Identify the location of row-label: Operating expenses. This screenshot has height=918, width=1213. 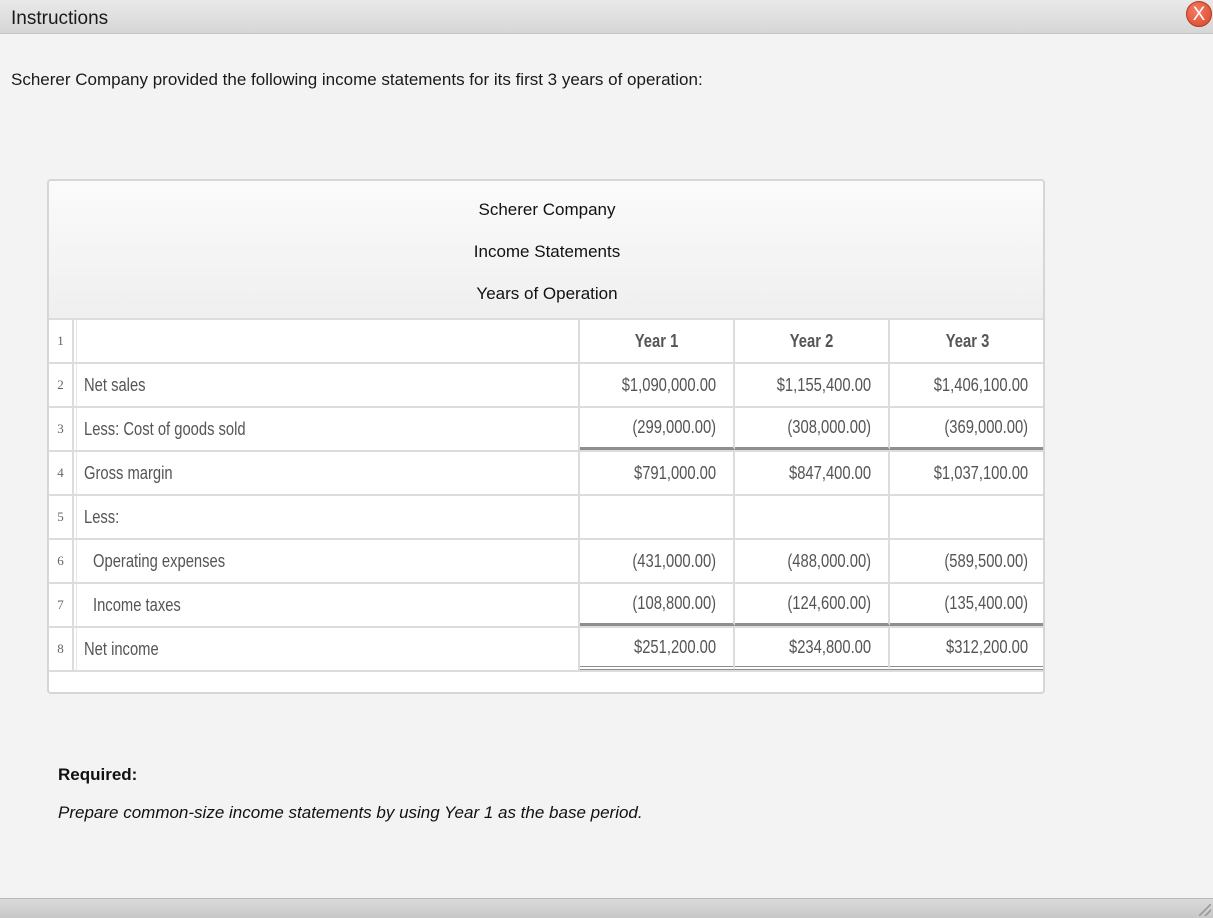
(328, 561).